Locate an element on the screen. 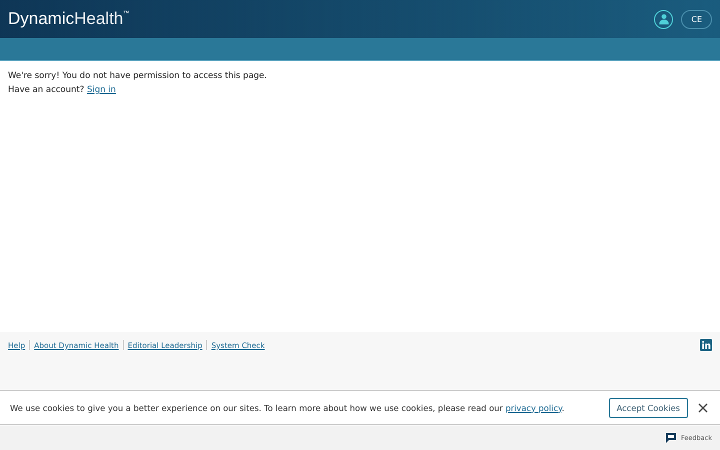 This screenshot has width=720, height=450. sign-in-link: Sign in is located at coordinates (101, 90).